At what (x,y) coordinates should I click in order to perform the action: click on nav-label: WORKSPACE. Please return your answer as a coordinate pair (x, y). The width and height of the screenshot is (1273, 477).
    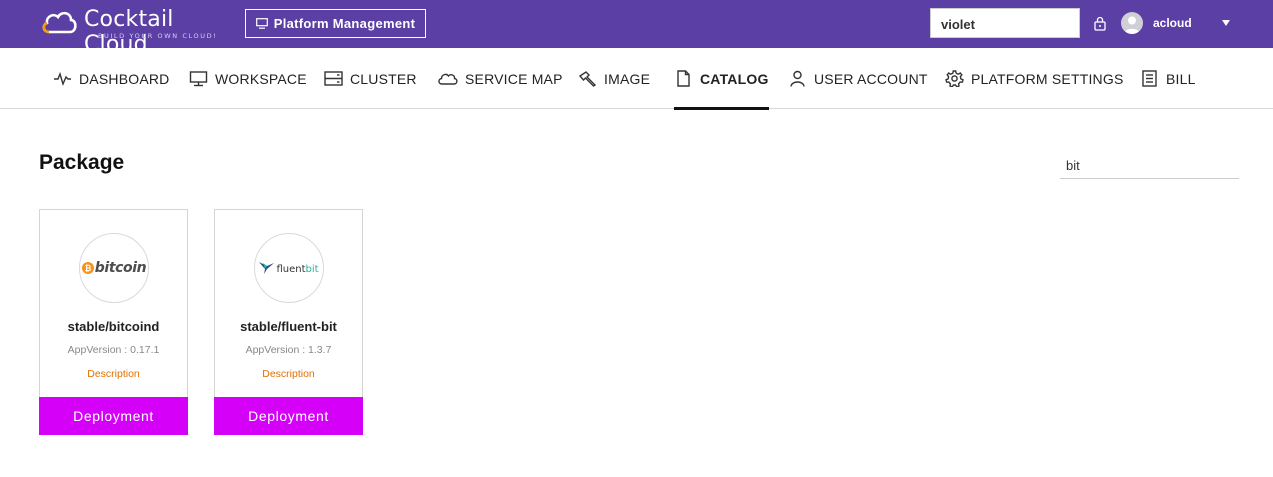
    Looking at the image, I should click on (261, 78).